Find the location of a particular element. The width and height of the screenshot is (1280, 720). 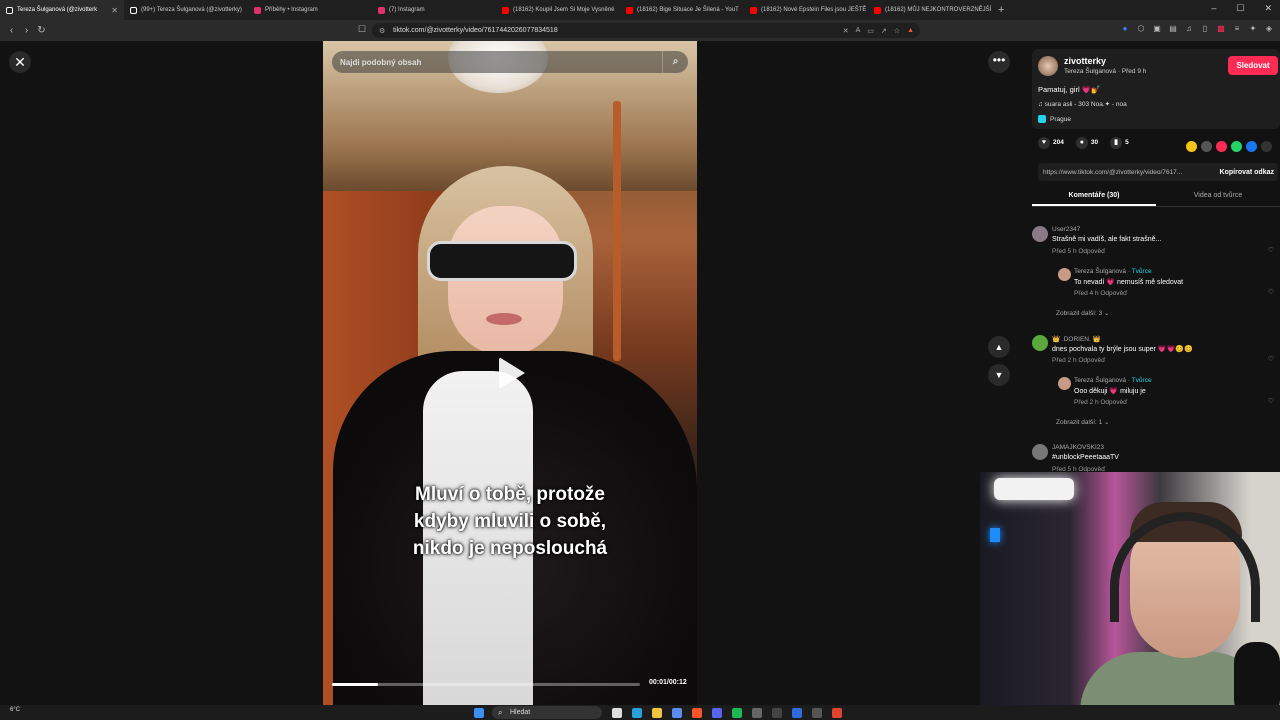

share-tiktok-icon is located at coordinates (1221, 146).